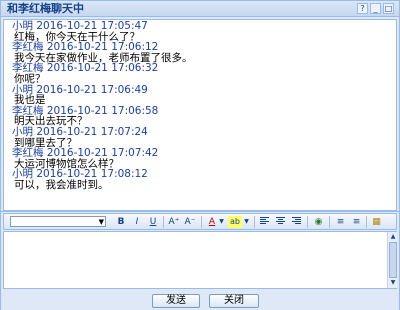  I want to click on italic-button: I, so click(137, 222).